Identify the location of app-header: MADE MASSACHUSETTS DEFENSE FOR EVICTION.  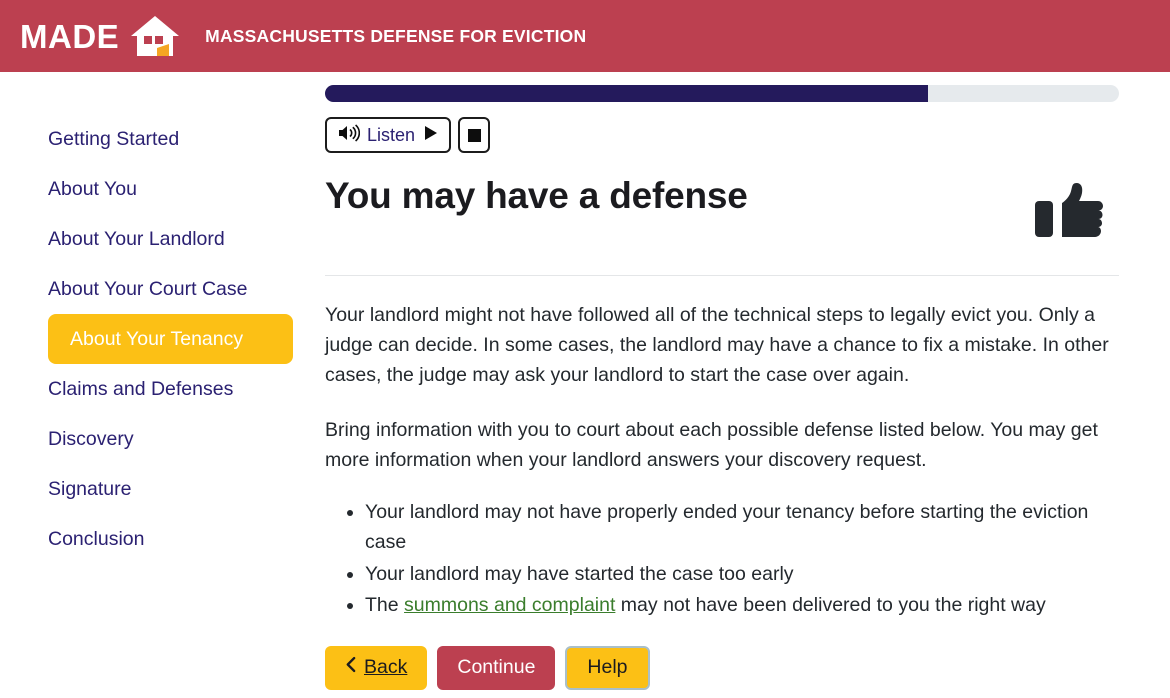
(585, 36).